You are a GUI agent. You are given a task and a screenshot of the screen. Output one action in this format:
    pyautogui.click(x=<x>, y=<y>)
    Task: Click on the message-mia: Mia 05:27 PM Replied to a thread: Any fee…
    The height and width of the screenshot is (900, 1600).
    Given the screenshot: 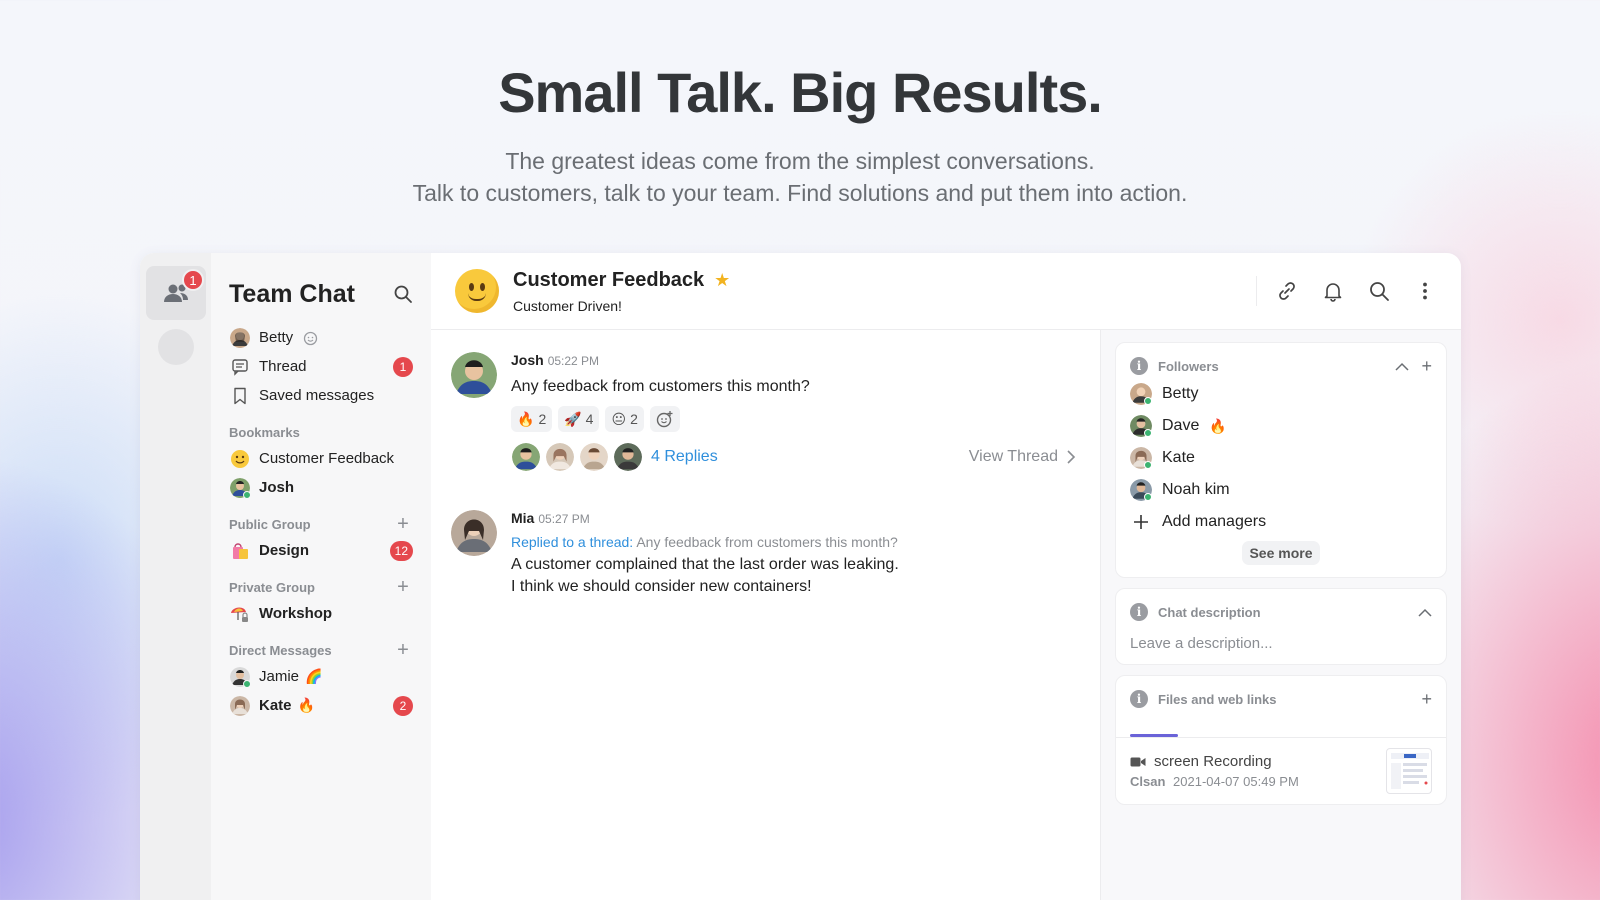 What is the action you would take?
    pyautogui.click(x=765, y=554)
    